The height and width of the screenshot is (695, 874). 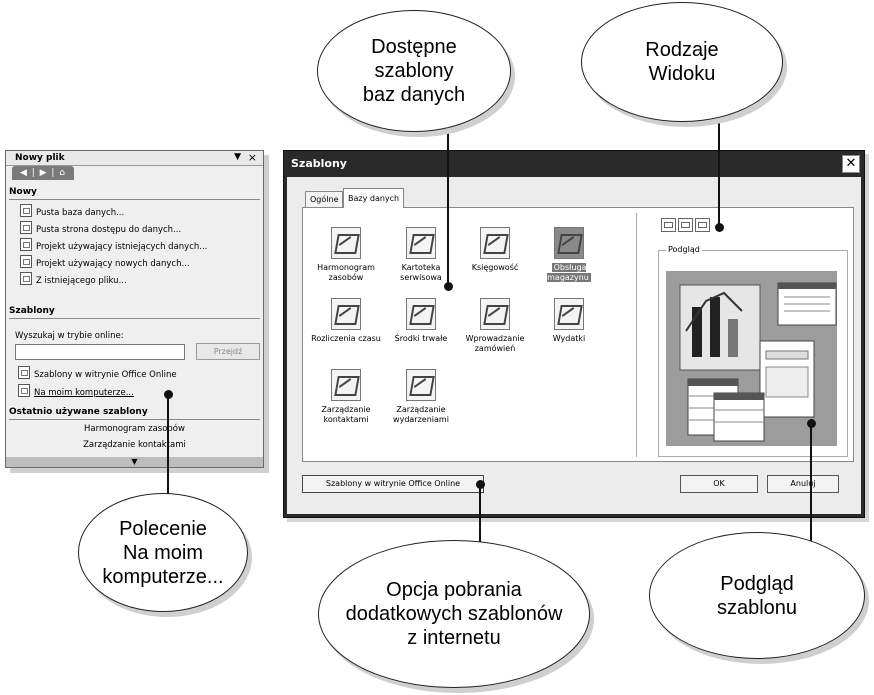 I want to click on template-item: Zarządzanie wydarzeniami, so click(x=421, y=397).